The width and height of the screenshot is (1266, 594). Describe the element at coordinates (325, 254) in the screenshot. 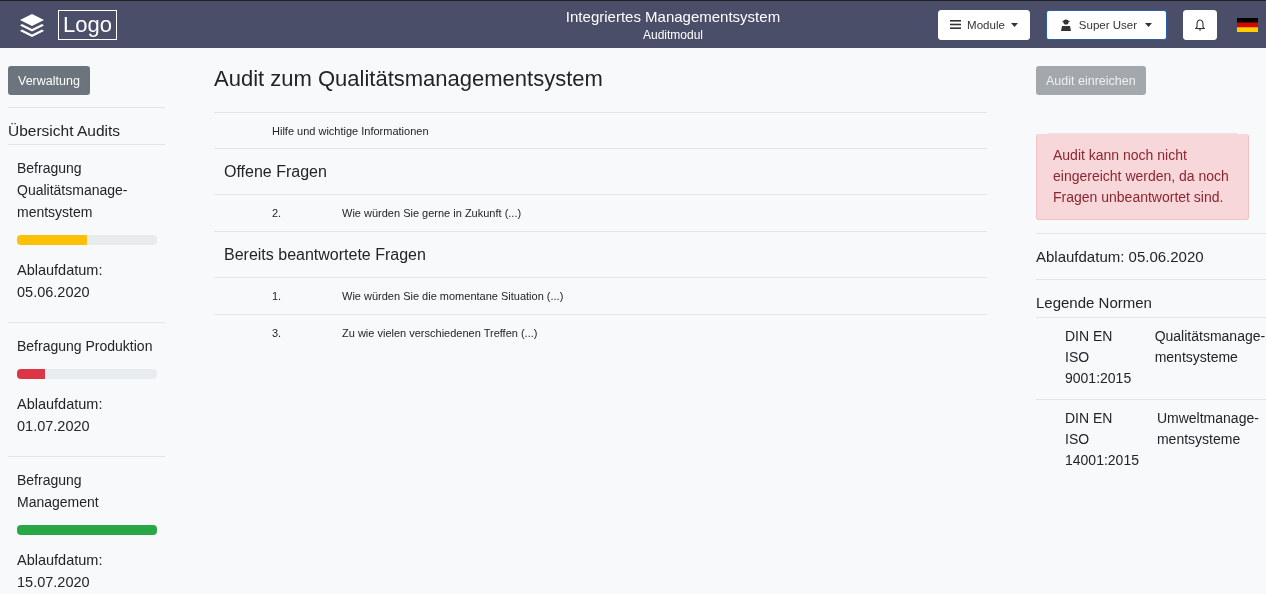

I see `section-heading: Bereits beantwortete Fragen` at that location.